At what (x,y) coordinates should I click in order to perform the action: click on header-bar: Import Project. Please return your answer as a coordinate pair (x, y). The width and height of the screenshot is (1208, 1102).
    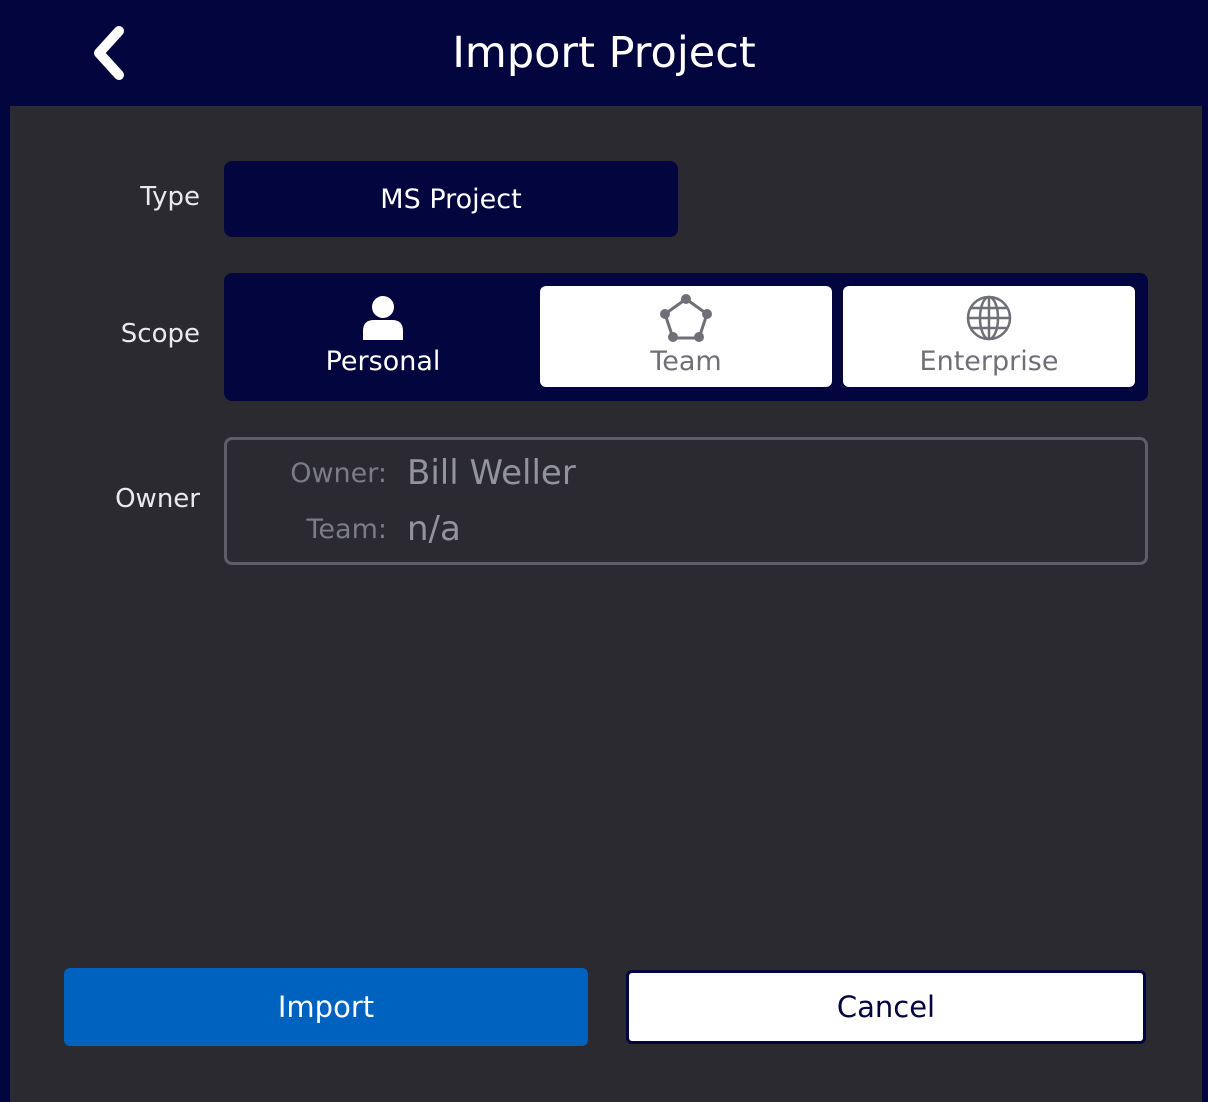
    Looking at the image, I should click on (604, 53).